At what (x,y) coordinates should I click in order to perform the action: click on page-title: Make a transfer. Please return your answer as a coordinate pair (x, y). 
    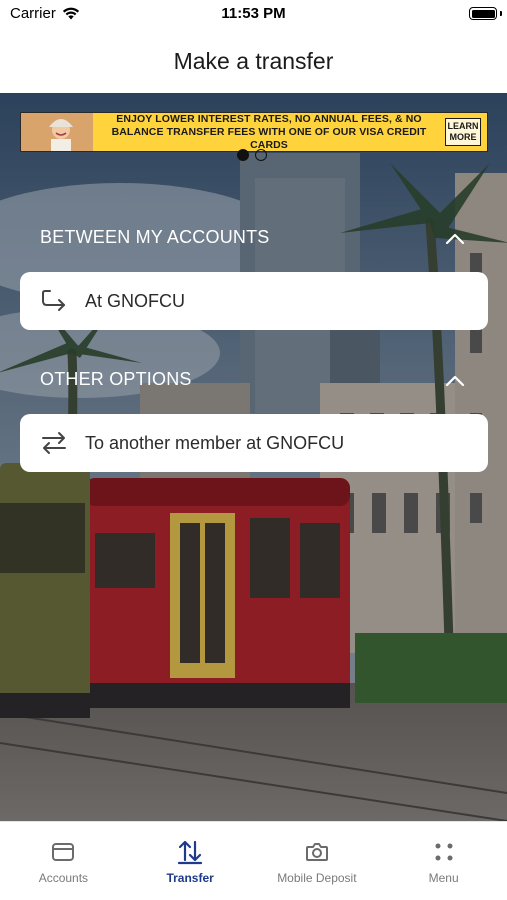
    Looking at the image, I should click on (253, 61).